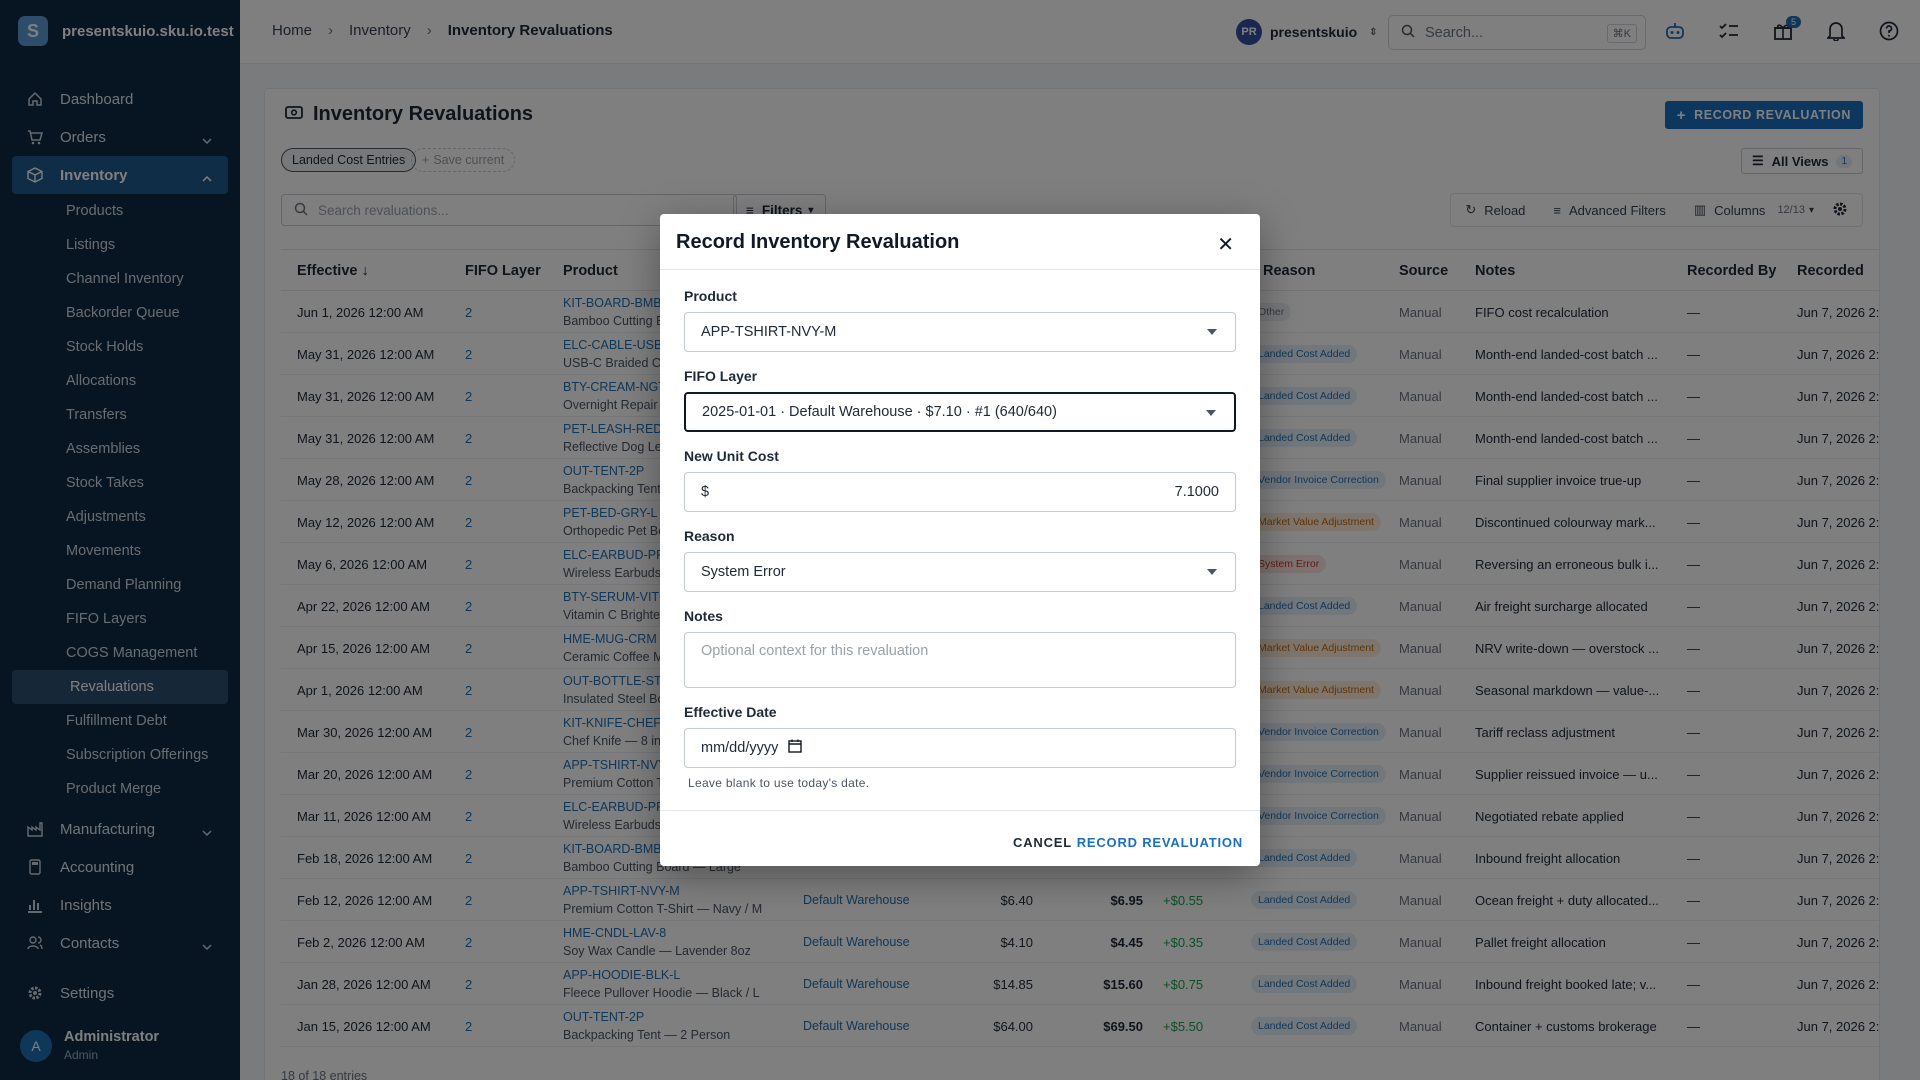  I want to click on product-select: APP-TSHIRT-NVY-M, so click(960, 332).